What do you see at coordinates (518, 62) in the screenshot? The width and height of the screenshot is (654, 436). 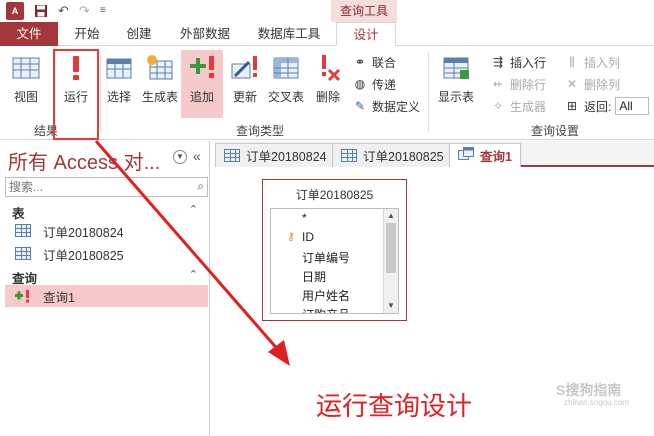 I see `insert-rows-button: ⇶ 插入行` at bounding box center [518, 62].